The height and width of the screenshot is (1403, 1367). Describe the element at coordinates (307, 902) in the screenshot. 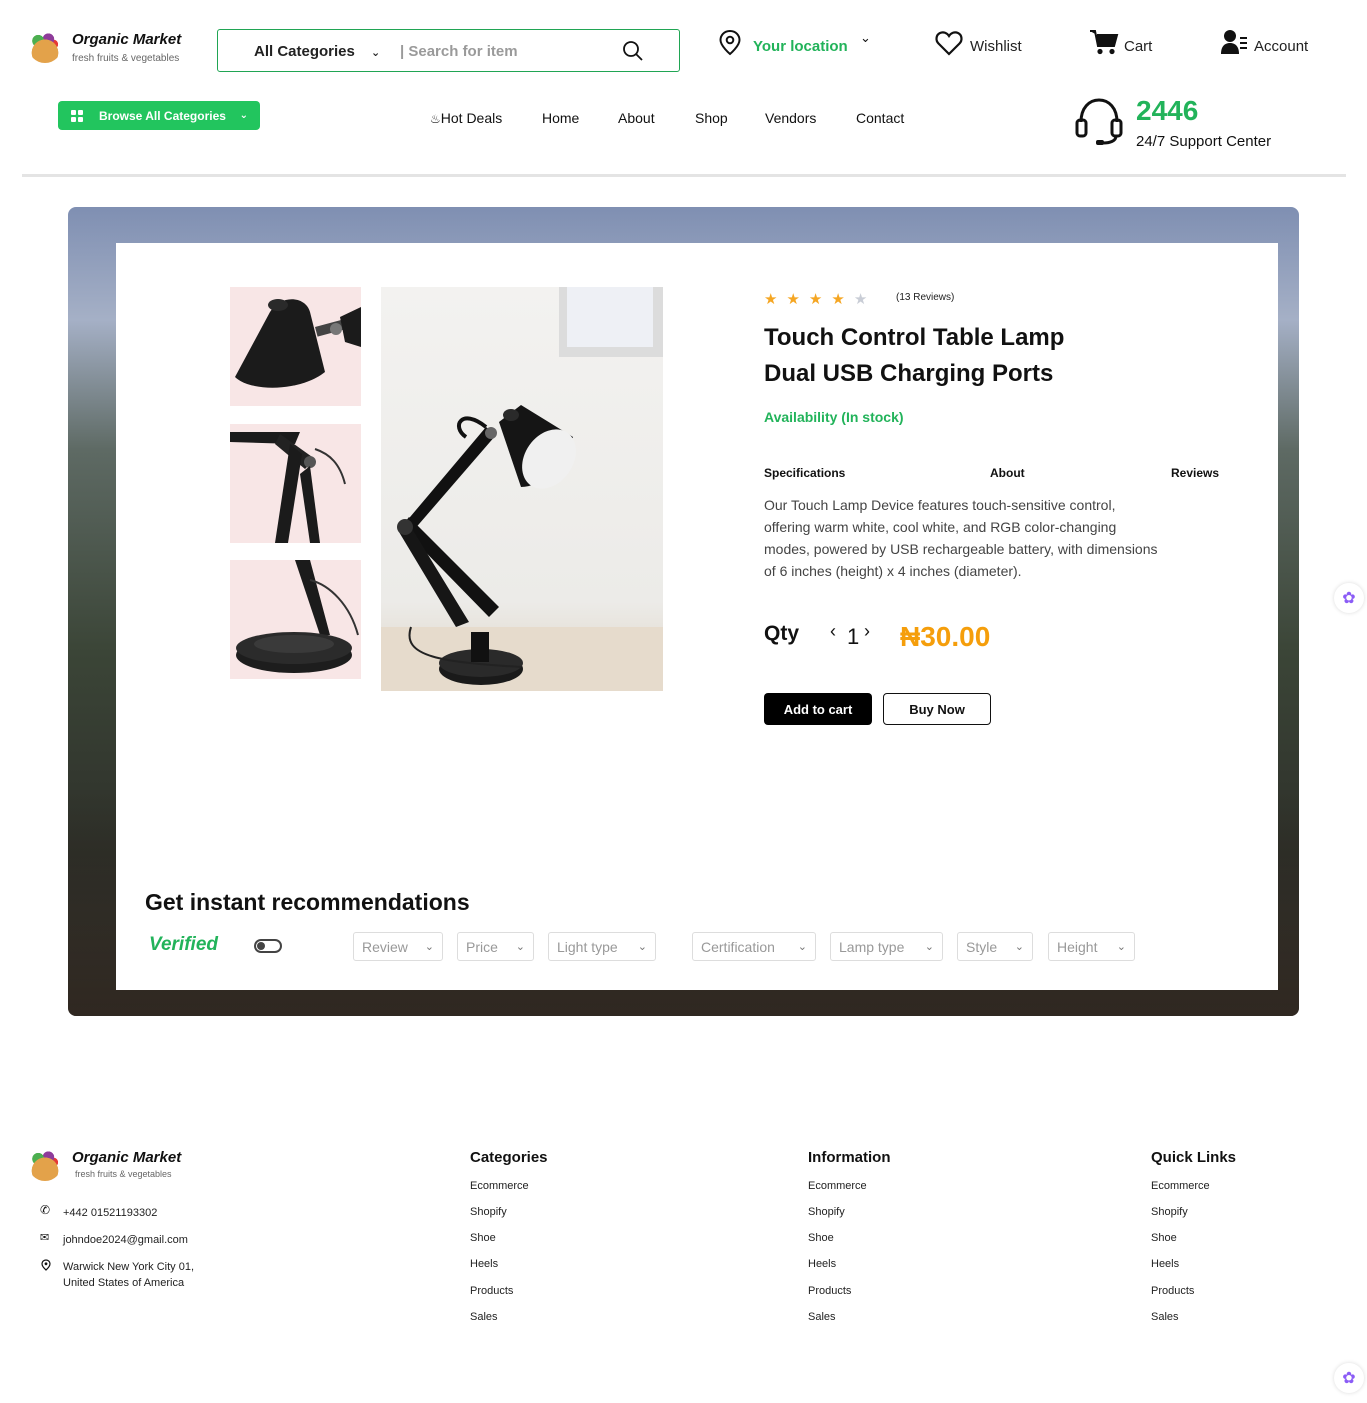

I see `recommendations-title: Get instant recommendations` at that location.